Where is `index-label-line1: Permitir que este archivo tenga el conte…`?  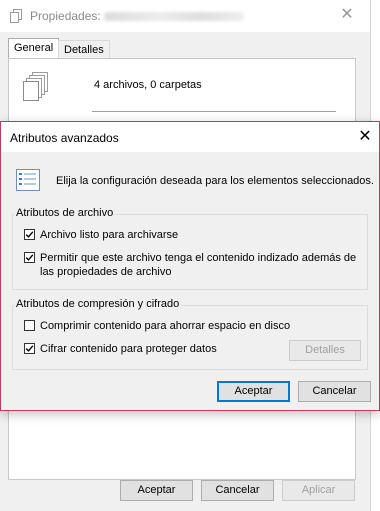
index-label-line1: Permitir que este archivo tenga el conte… is located at coordinates (198, 258).